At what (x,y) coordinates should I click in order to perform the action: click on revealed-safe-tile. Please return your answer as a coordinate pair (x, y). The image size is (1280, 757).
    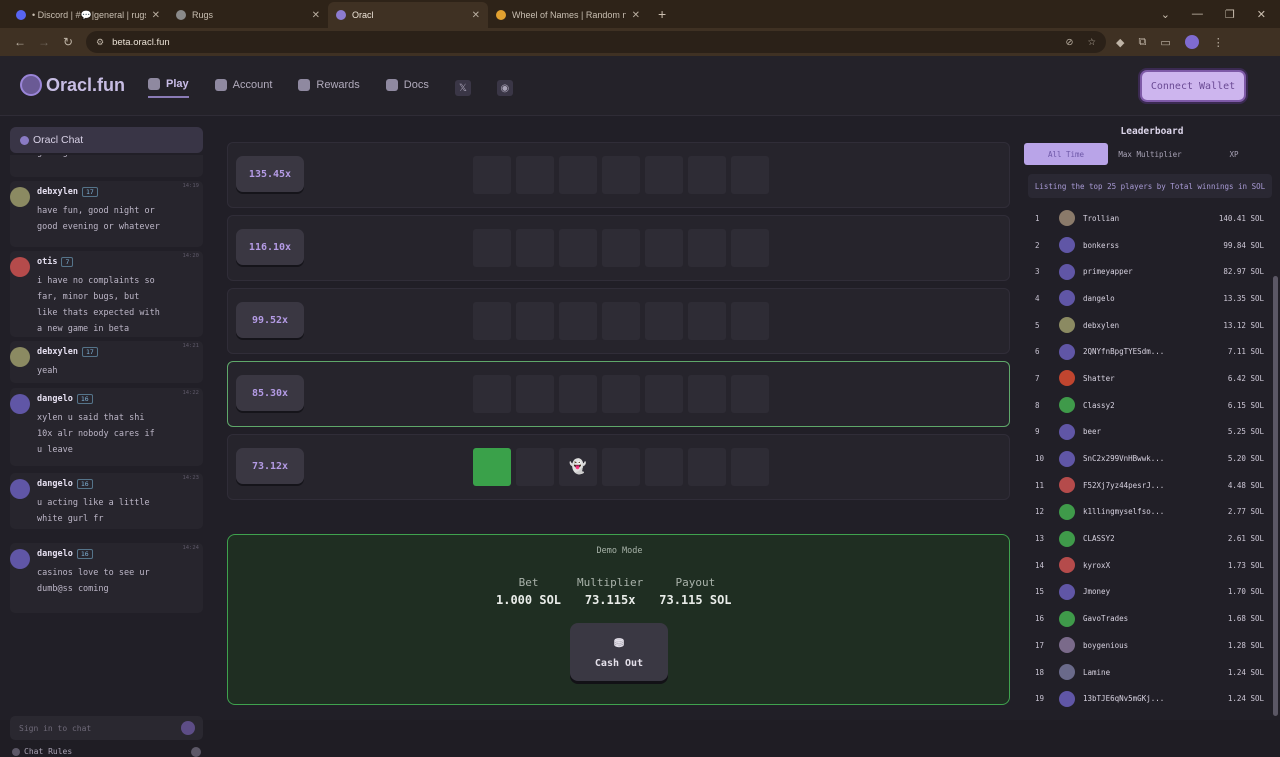
    Looking at the image, I should click on (492, 467).